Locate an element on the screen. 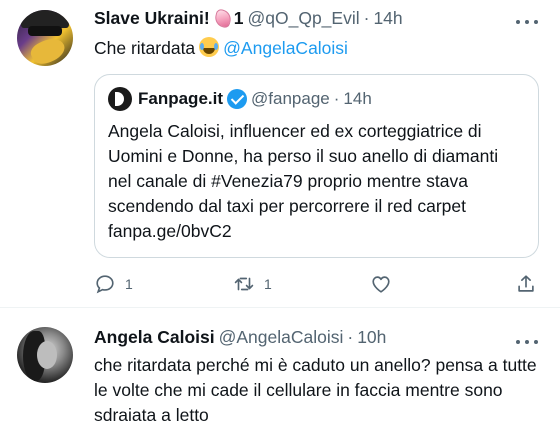 The height and width of the screenshot is (433, 560). tweet-text: Che ritardata @AngelaCaloisi is located at coordinates (221, 48).